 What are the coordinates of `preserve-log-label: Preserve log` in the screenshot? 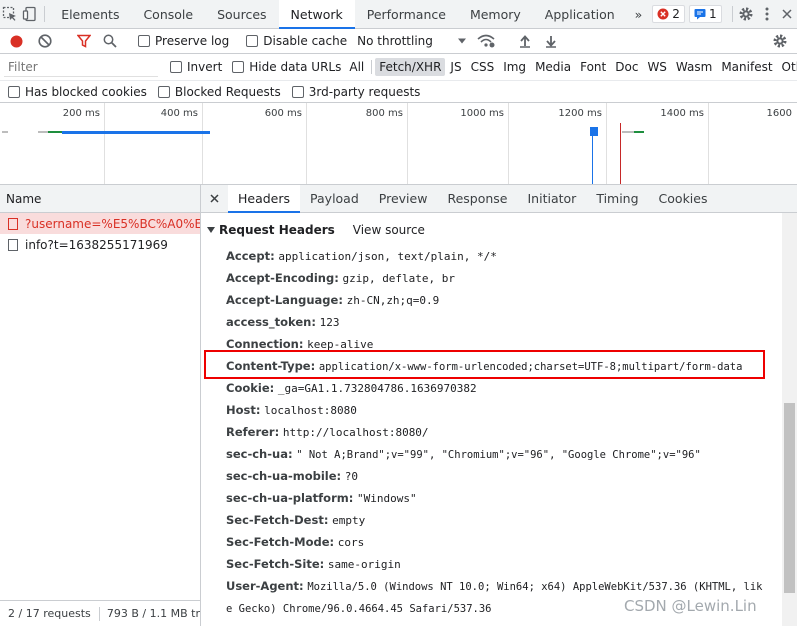 It's located at (192, 41).